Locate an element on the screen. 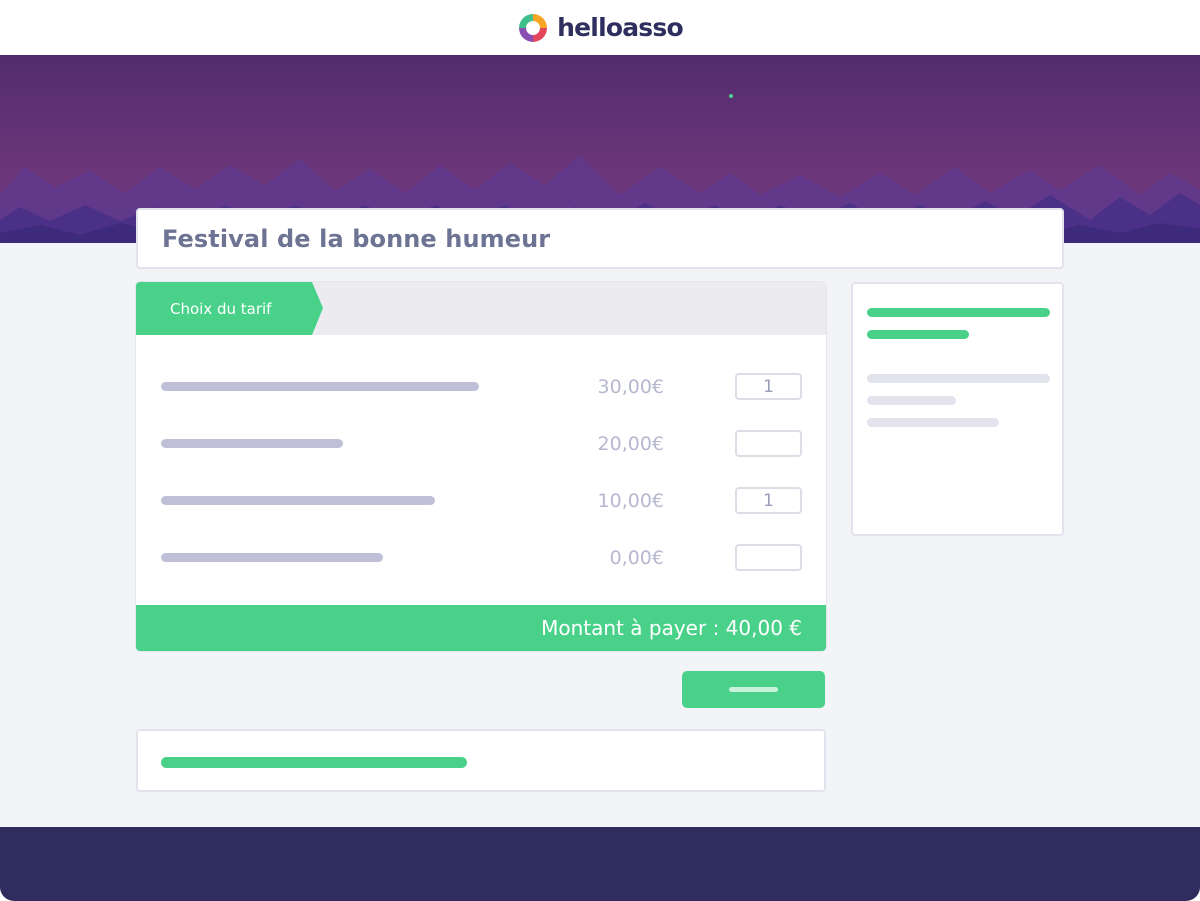  tarif-row: 0,00€ is located at coordinates (481, 558).